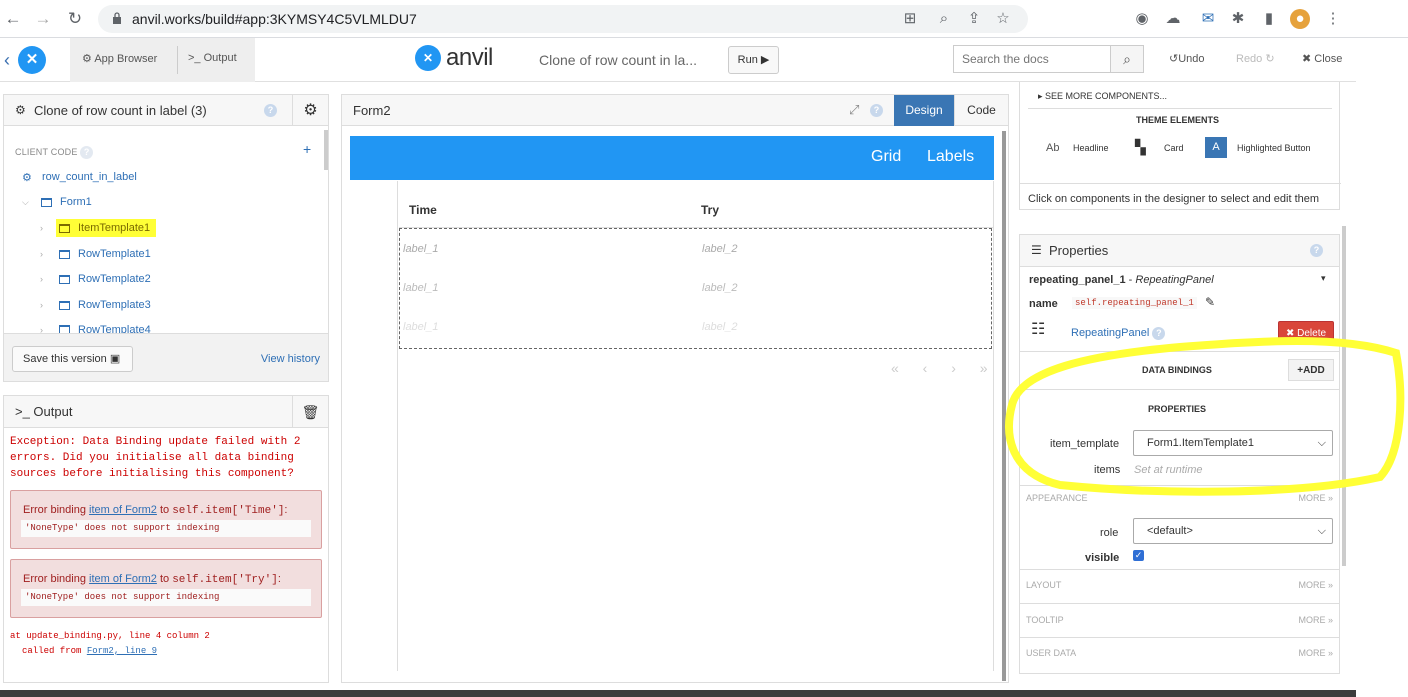  I want to click on tree-item-rowtemplate3: RowTemplate3, so click(114, 305).